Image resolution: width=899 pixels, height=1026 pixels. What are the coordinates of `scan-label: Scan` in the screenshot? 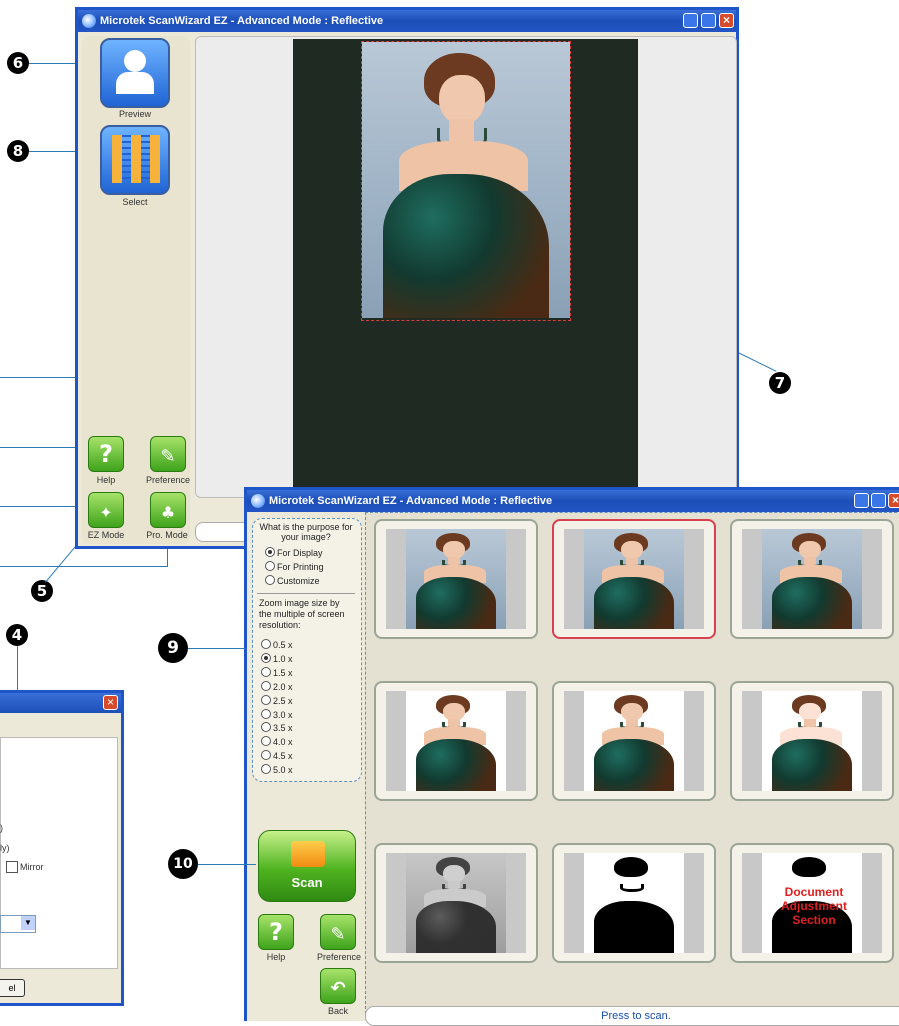 It's located at (307, 882).